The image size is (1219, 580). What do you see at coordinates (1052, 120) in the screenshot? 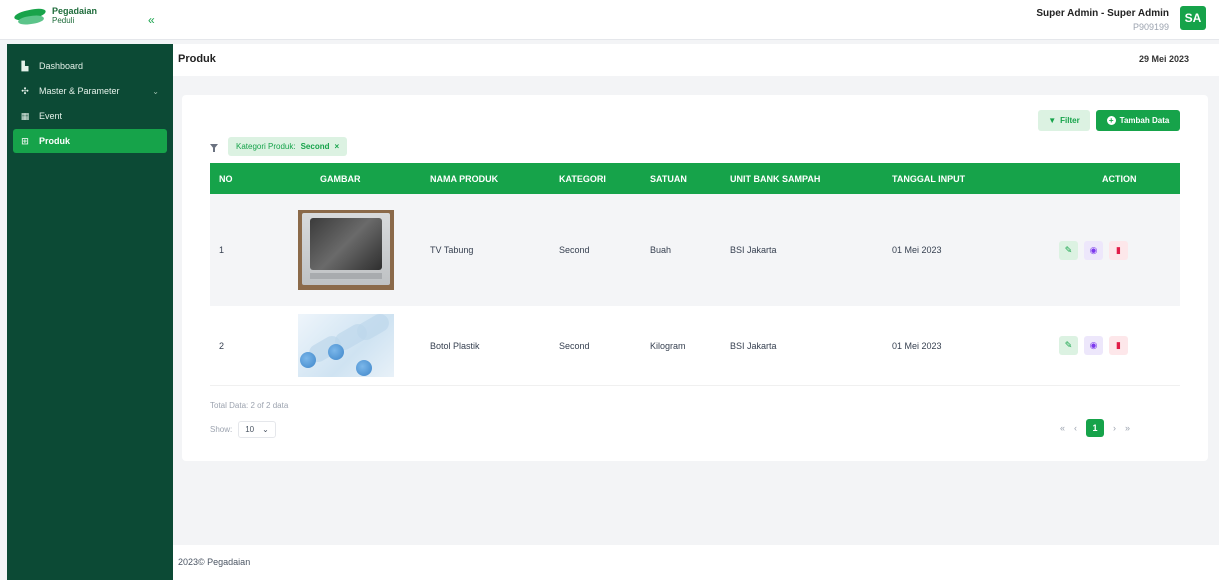
I see `funnel-icon: ▼` at bounding box center [1052, 120].